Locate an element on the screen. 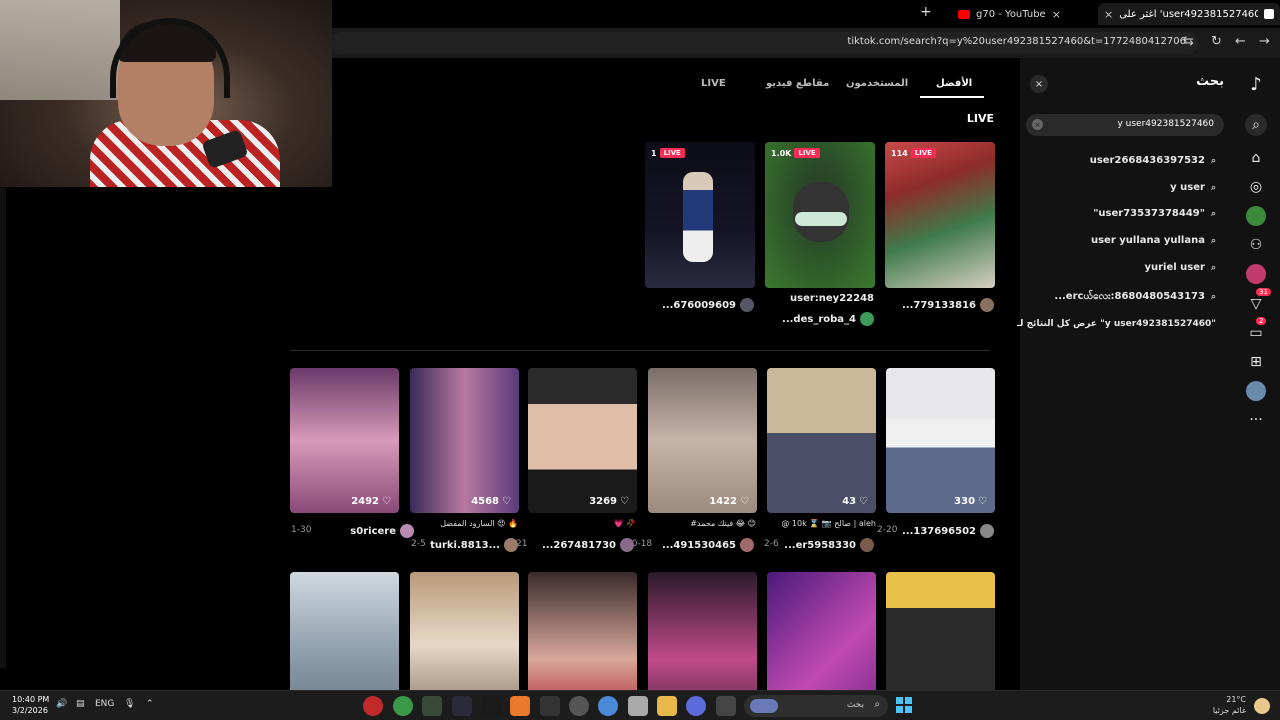  live-username: ...des_roba_4 is located at coordinates (828, 319).